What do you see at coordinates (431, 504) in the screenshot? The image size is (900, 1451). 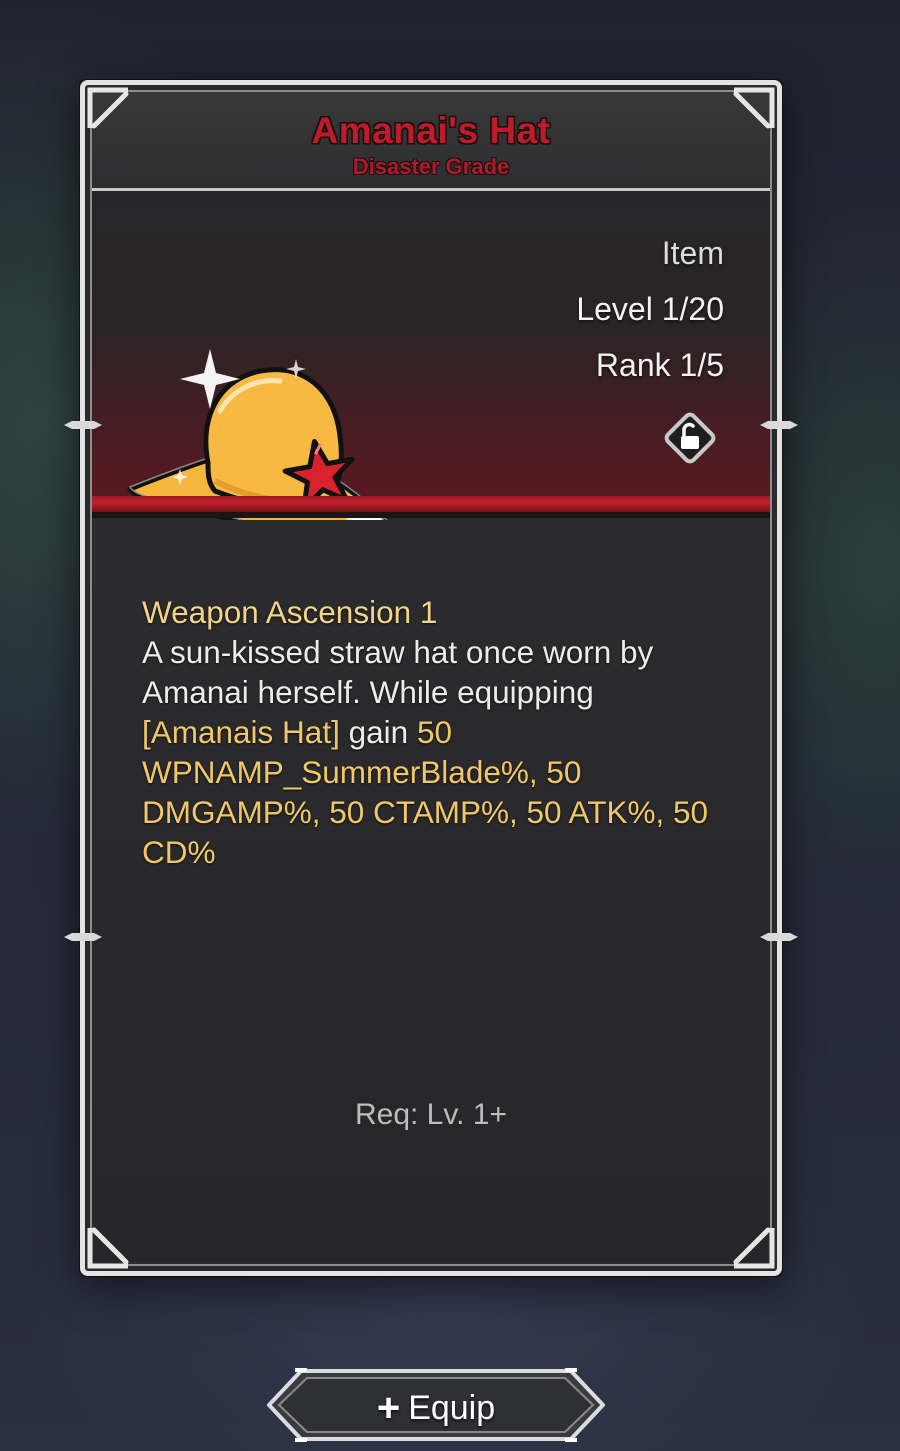 I see `rarity-stripe` at bounding box center [431, 504].